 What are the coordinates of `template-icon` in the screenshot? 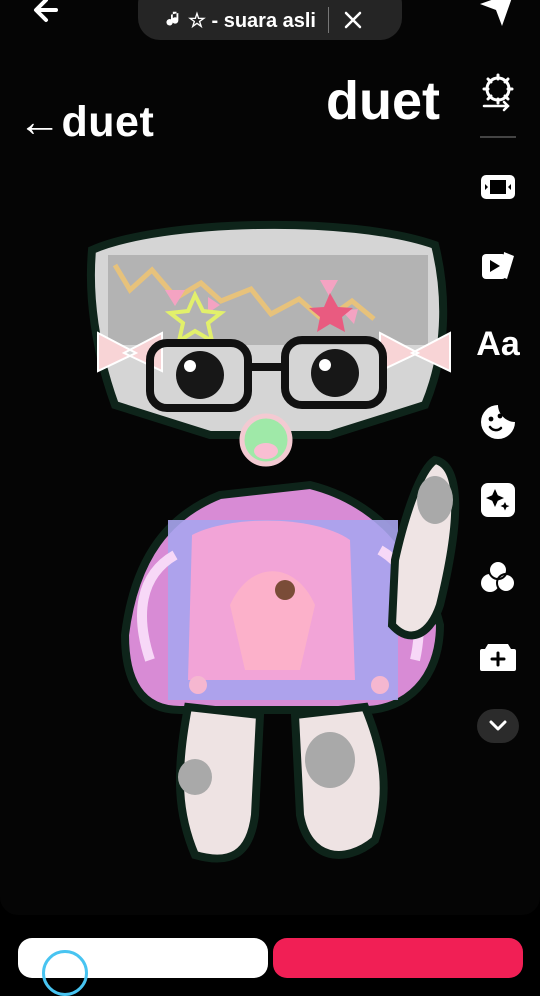 It's located at (498, 265).